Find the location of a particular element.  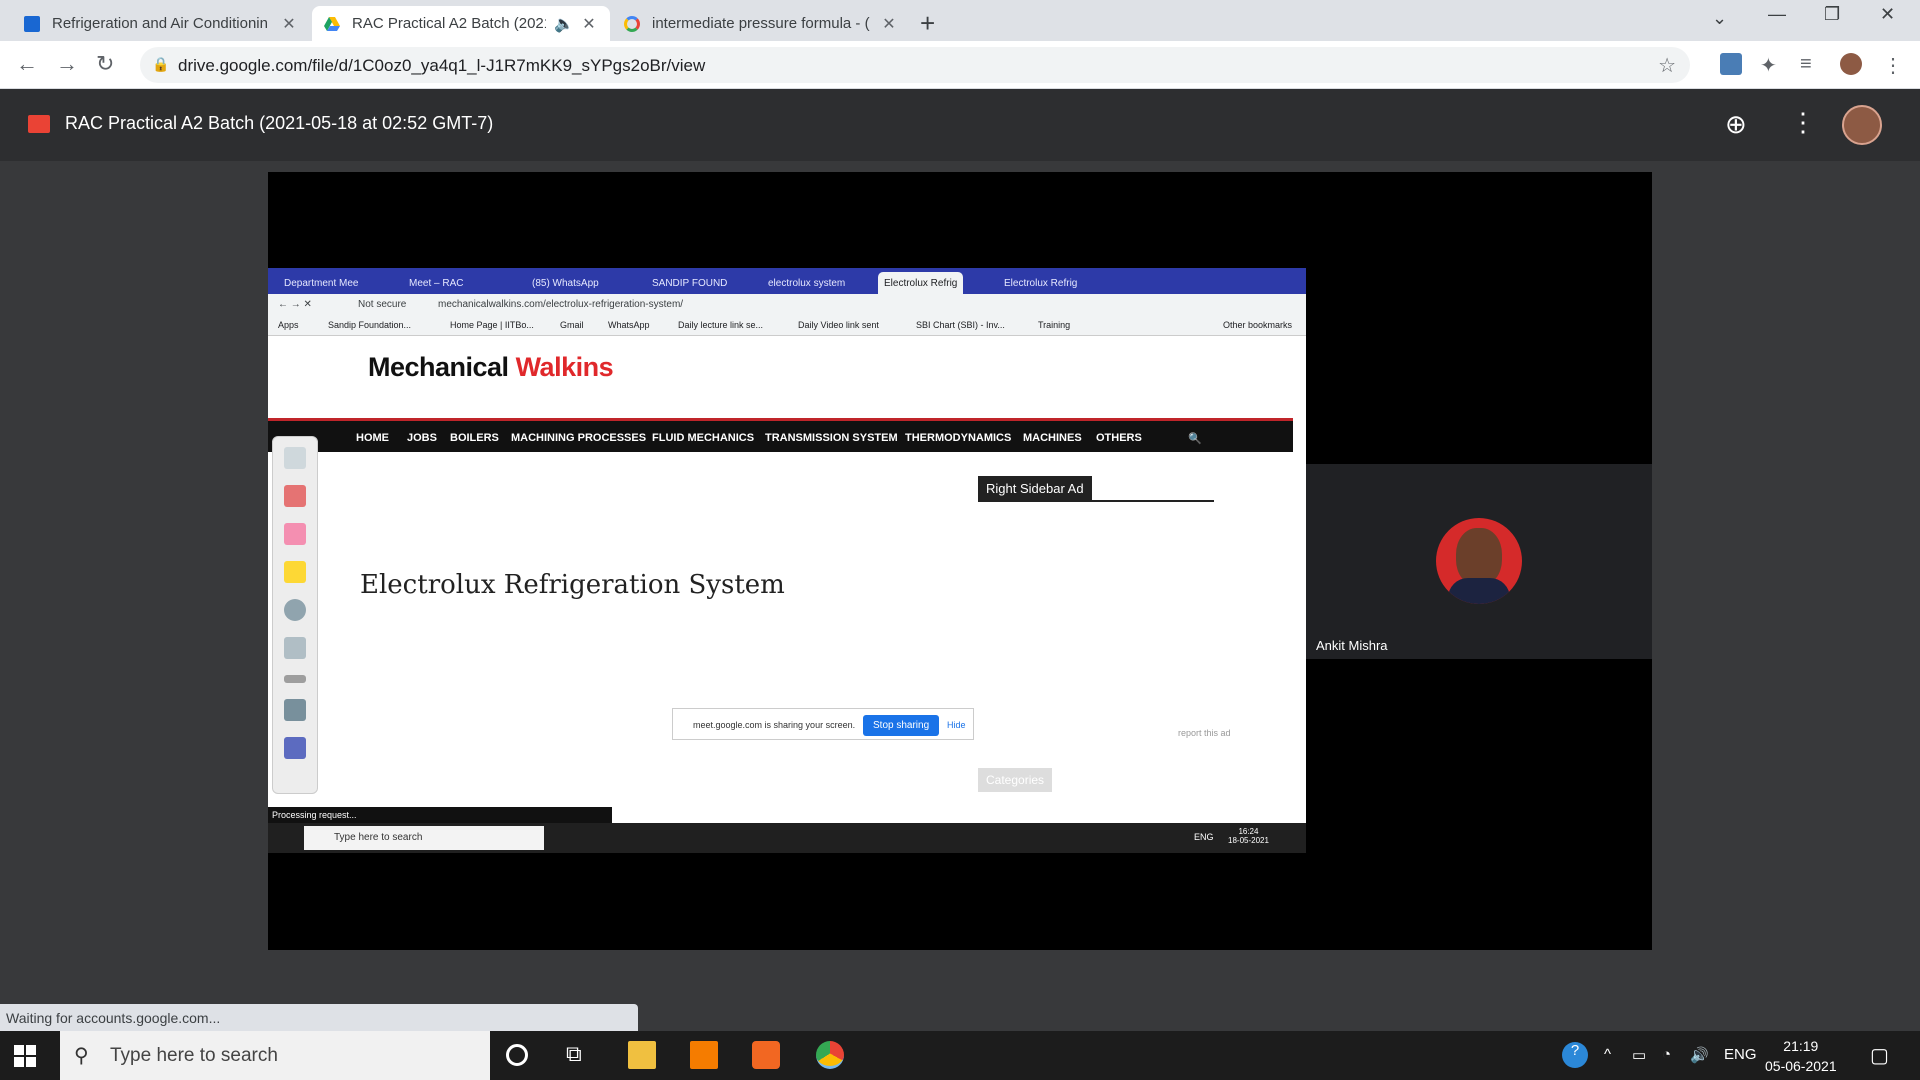

more-options-icon: ⋮ is located at coordinates (1803, 122).